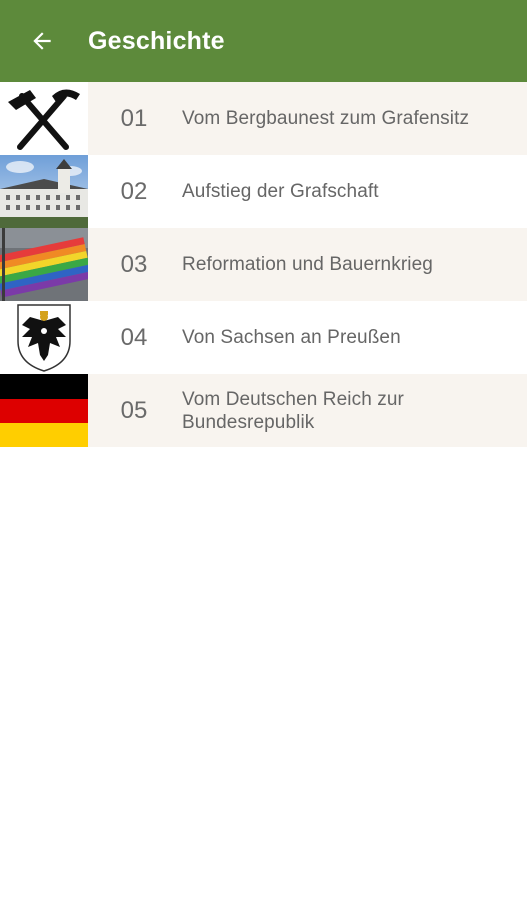  Describe the element at coordinates (291, 337) in the screenshot. I see `chapter-title: Von Sachsen an Preußen` at that location.